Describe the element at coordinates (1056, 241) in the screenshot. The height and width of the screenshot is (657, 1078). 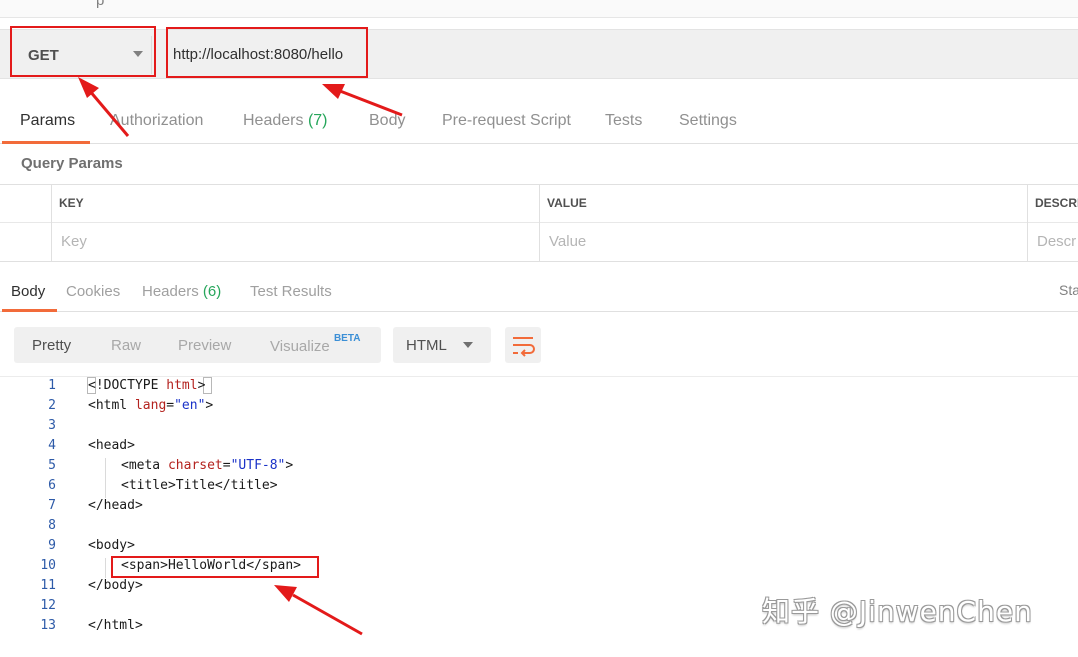
I see `description-input: Descr` at that location.